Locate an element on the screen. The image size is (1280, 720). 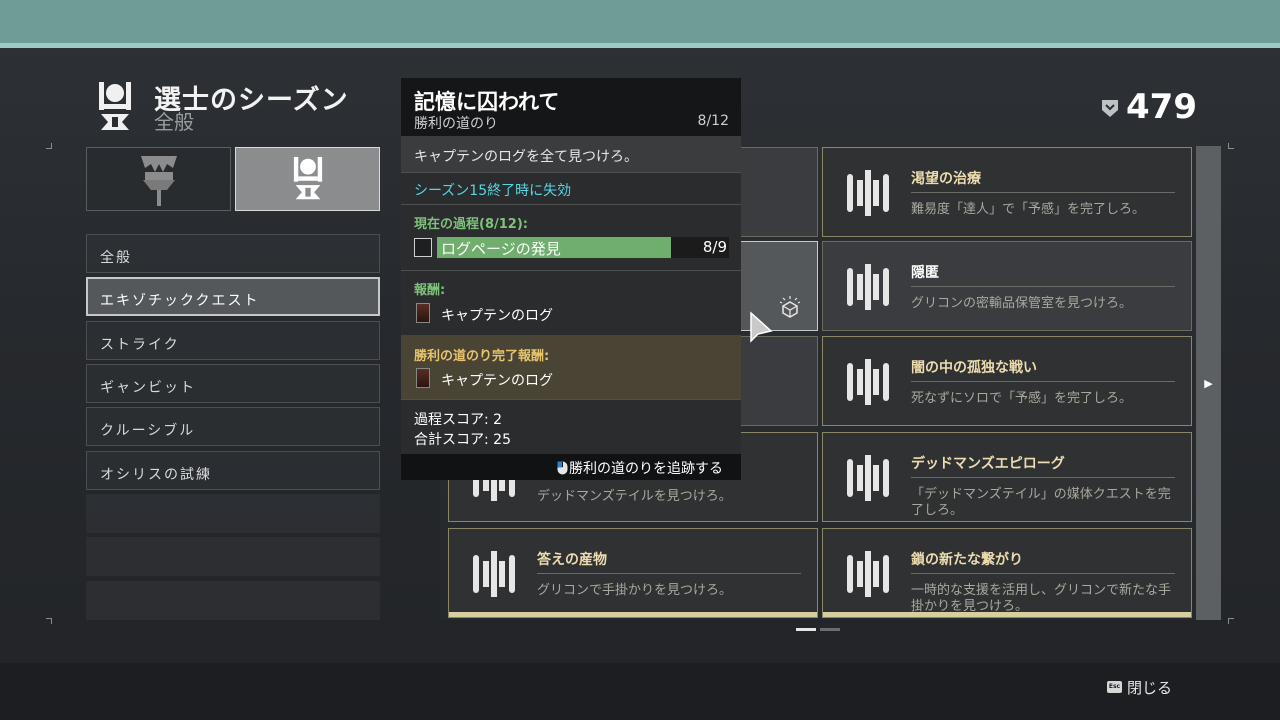
esc-key-icon: Esc is located at coordinates (1114, 687).